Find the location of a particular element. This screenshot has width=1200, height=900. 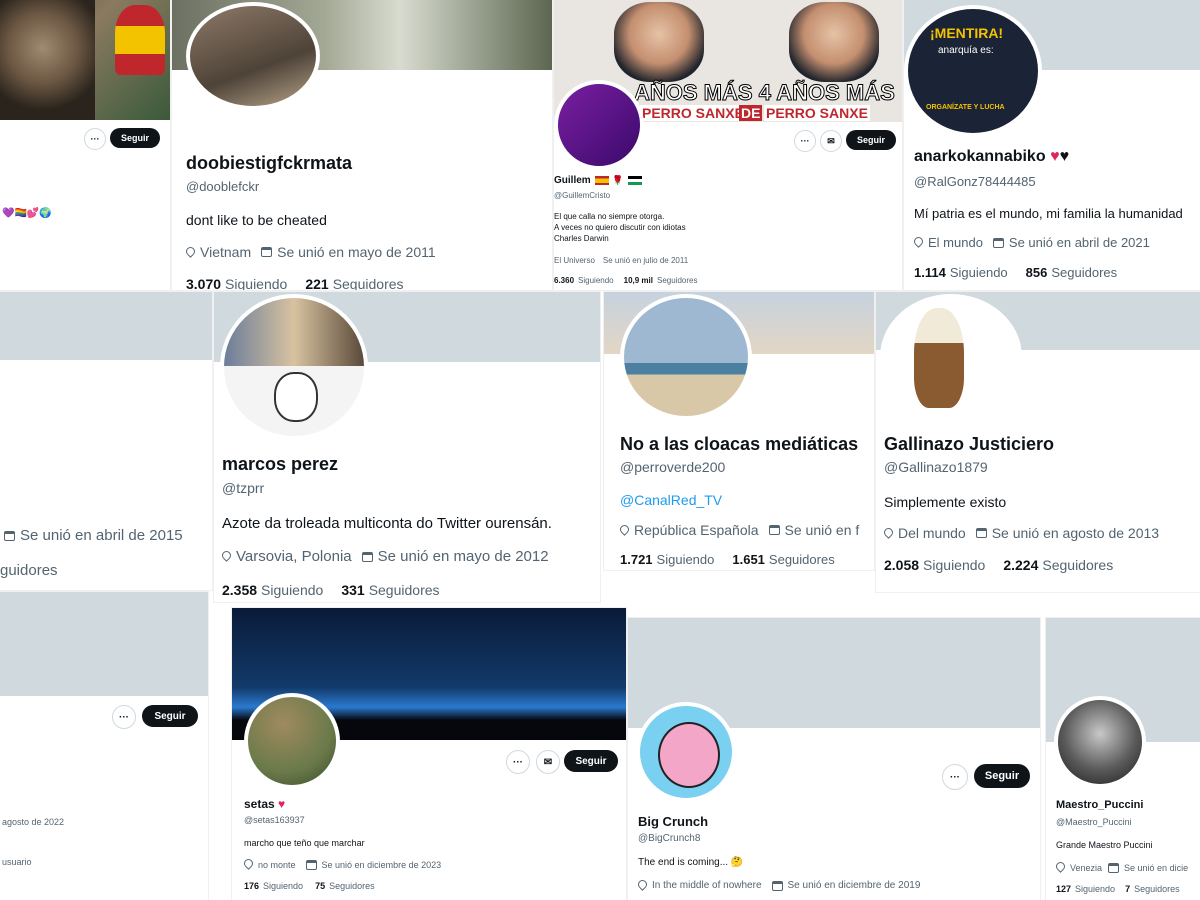

troll-face-icon is located at coordinates (296, 397).